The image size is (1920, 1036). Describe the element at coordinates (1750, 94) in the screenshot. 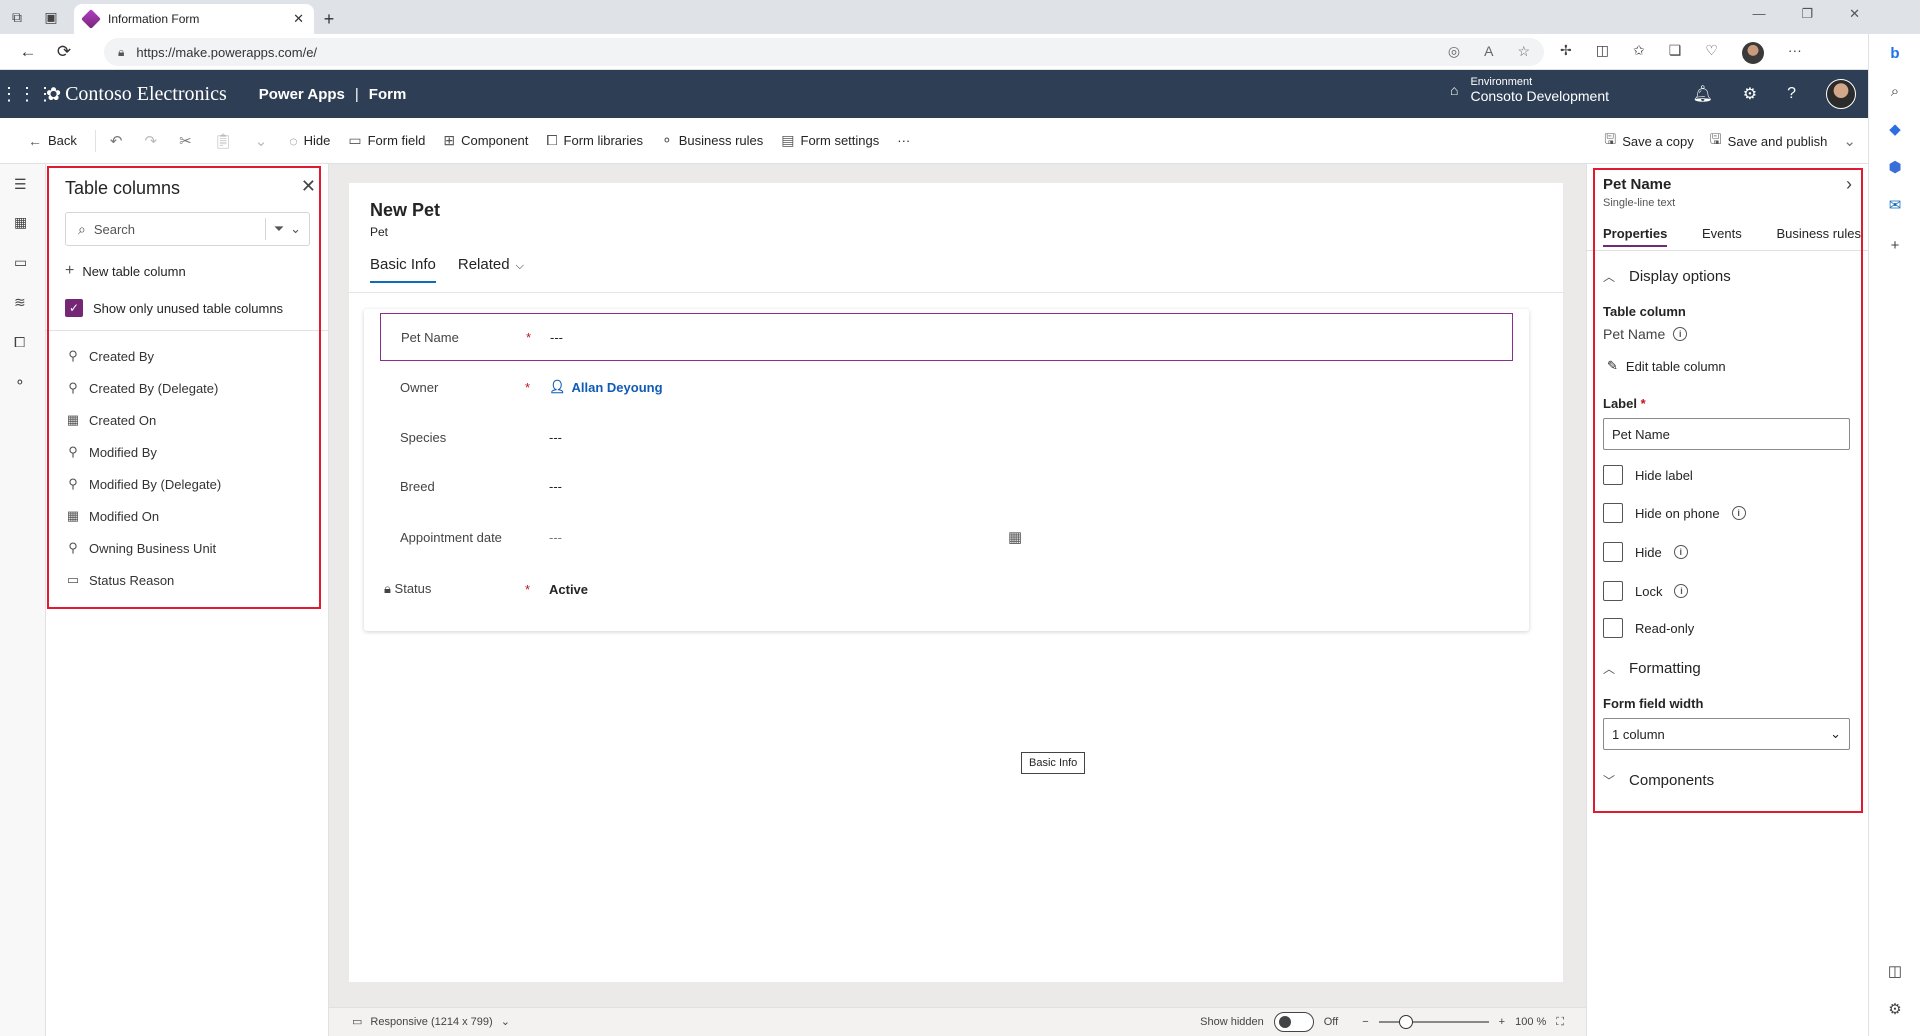

I see `gear-icon: ⚙` at that location.